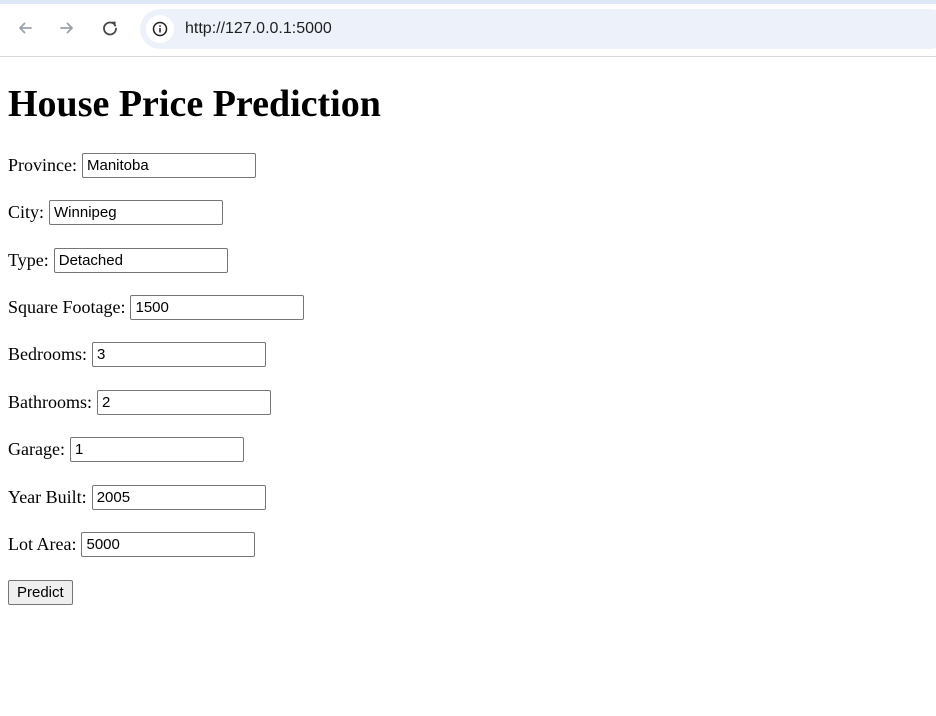 The height and width of the screenshot is (716, 936). I want to click on year-built-input, so click(178, 497).